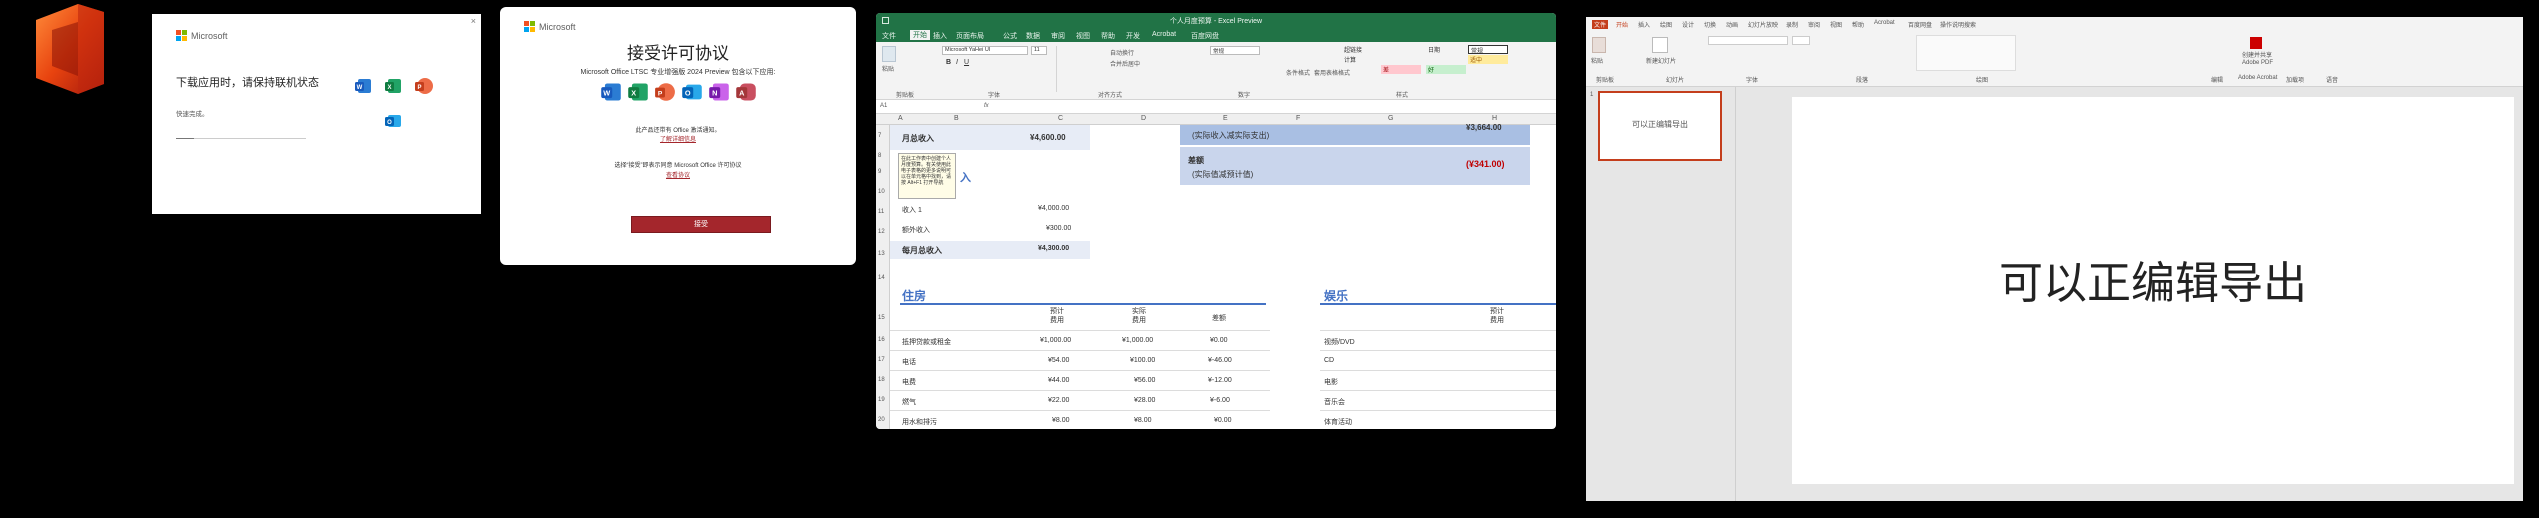 Image resolution: width=2539 pixels, height=518 pixels. What do you see at coordinates (1058, 380) in the screenshot?
I see `row-estimated: ¥44.00` at bounding box center [1058, 380].